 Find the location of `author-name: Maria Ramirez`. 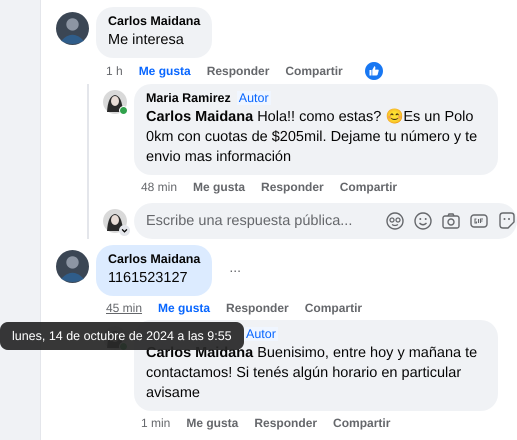

author-name: Maria Ramirez is located at coordinates (188, 98).